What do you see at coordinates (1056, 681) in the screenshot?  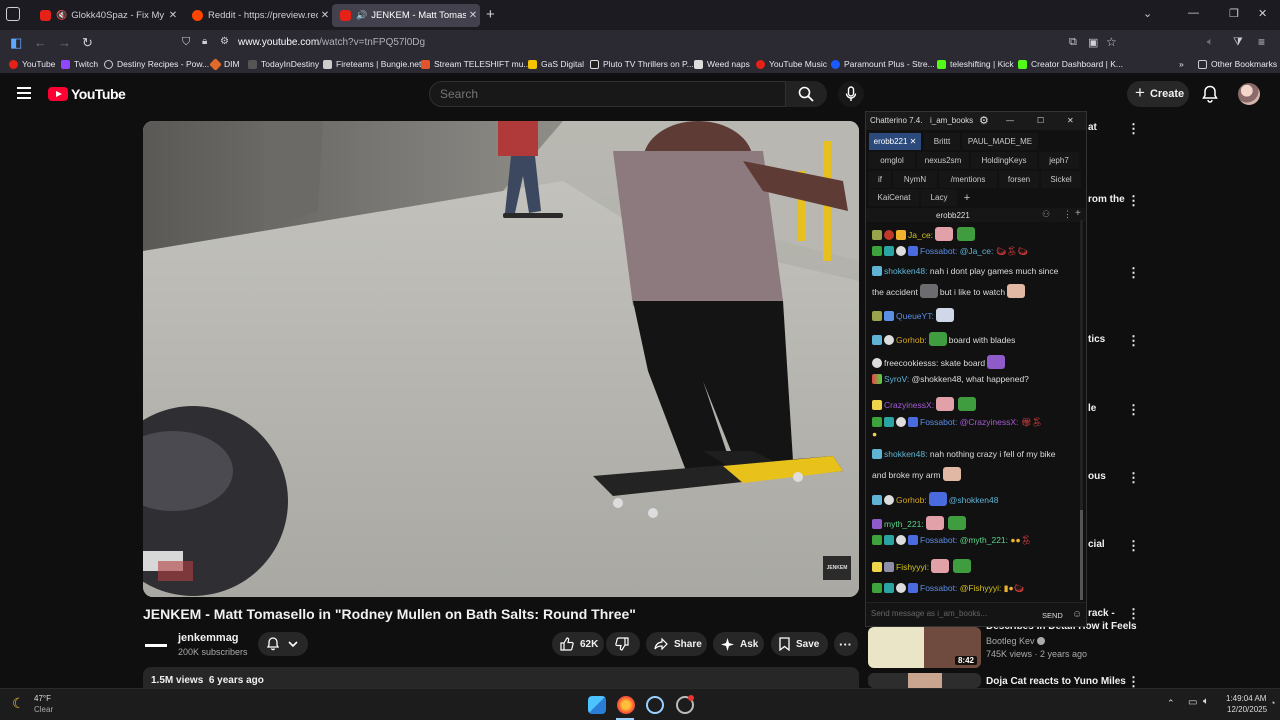 I see `recommendation-title: Doja Cat reacts to Yuno Miles` at bounding box center [1056, 681].